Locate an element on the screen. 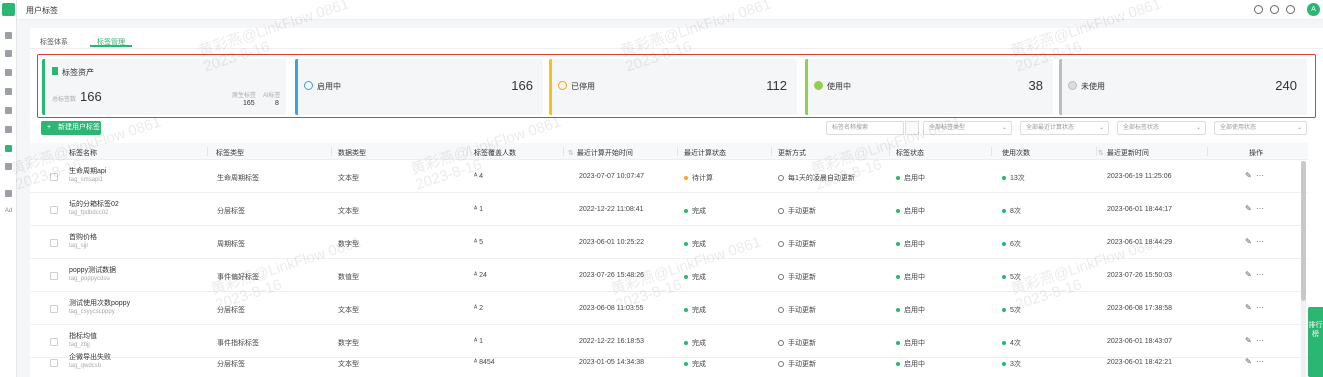  col-updated: ⇅ 最近更新时间 is located at coordinates (1123, 153).